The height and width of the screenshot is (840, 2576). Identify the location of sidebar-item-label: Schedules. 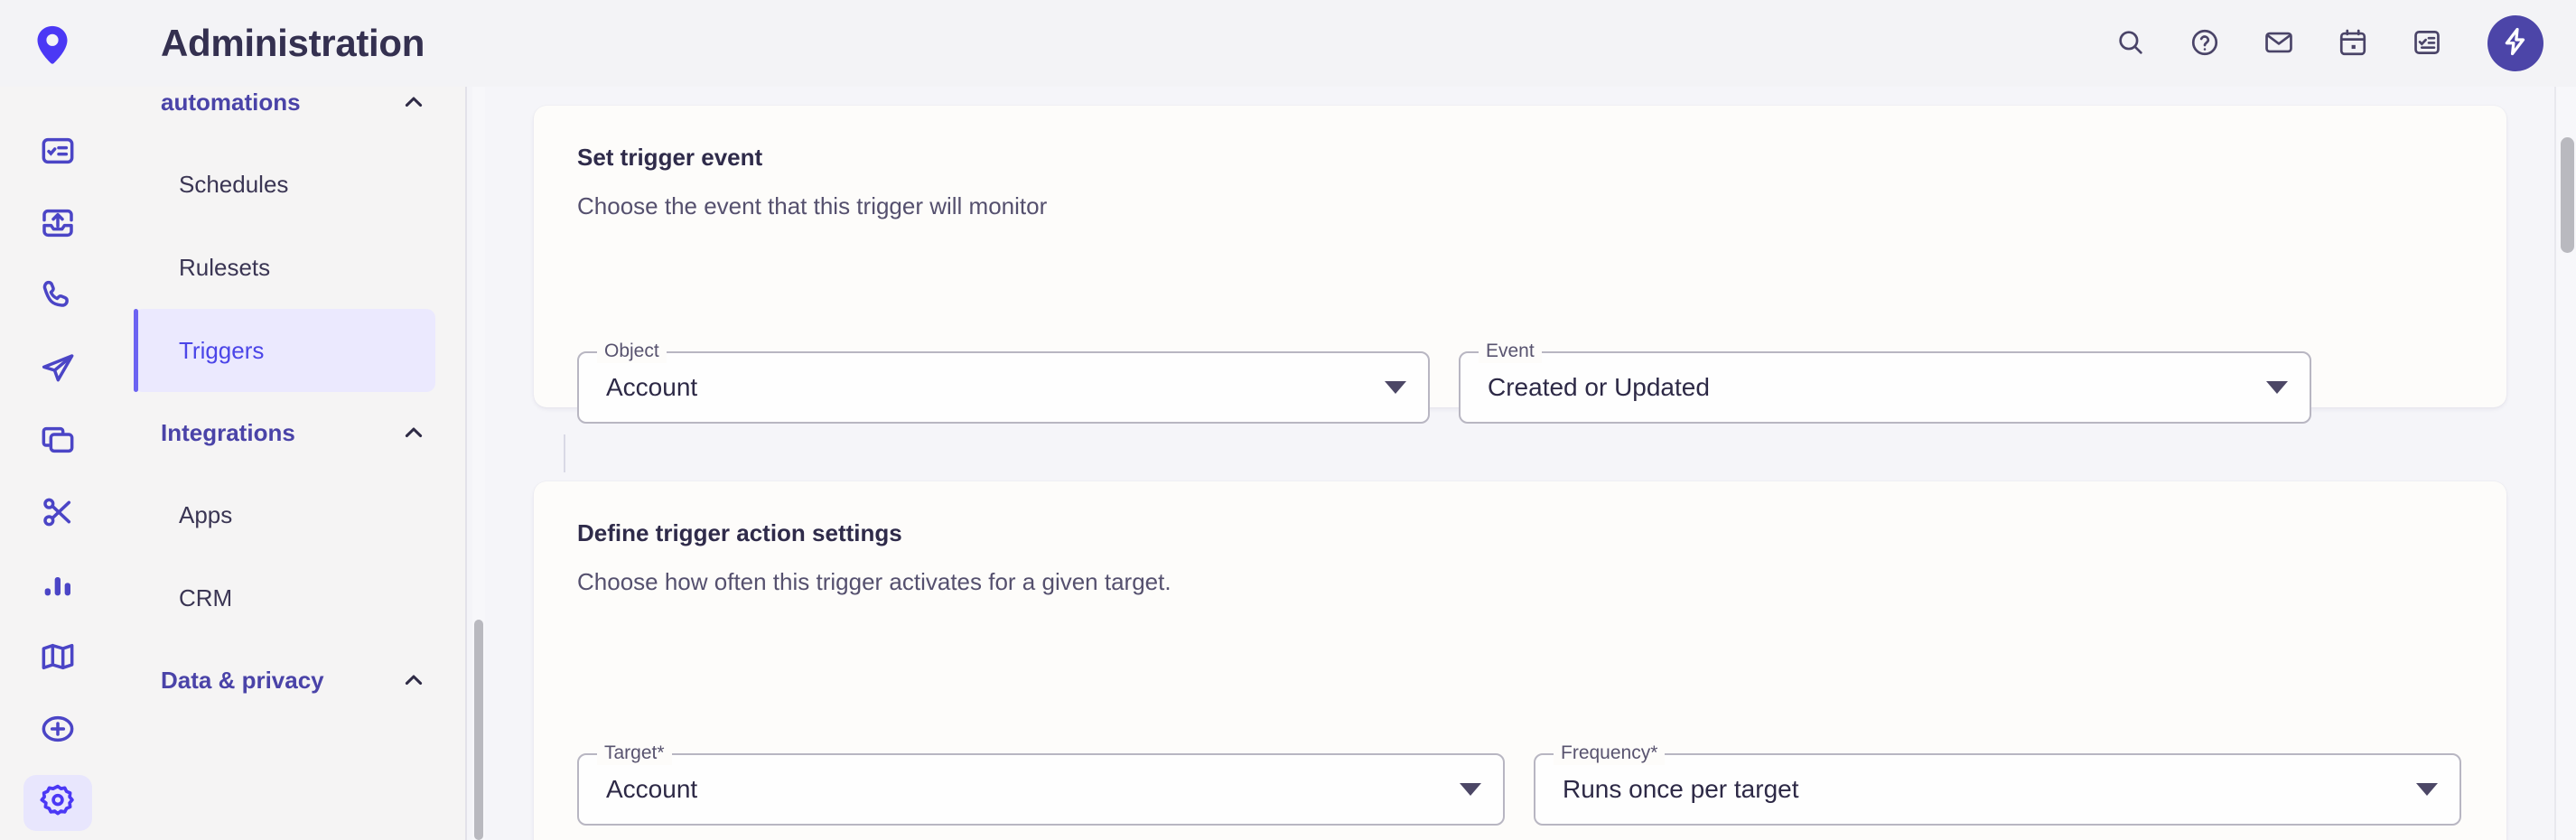
(234, 184).